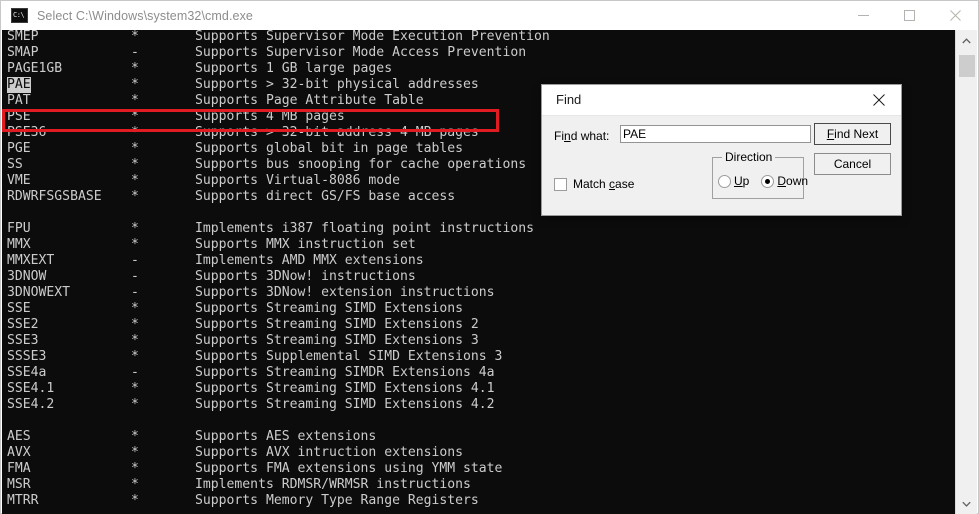 Image resolution: width=979 pixels, height=514 pixels. I want to click on direction-group-label: Direction, so click(749, 157).